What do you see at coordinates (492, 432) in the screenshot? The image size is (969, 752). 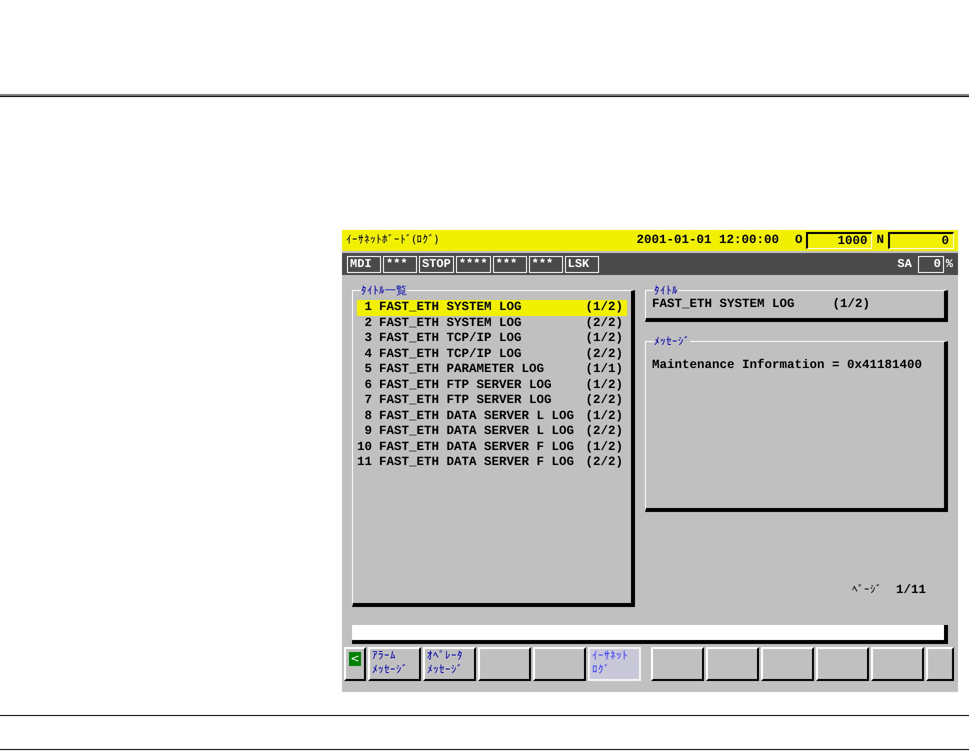 I see `log-row: 9 FAST_ETH DATA SERVER L LOG (2/2)` at bounding box center [492, 432].